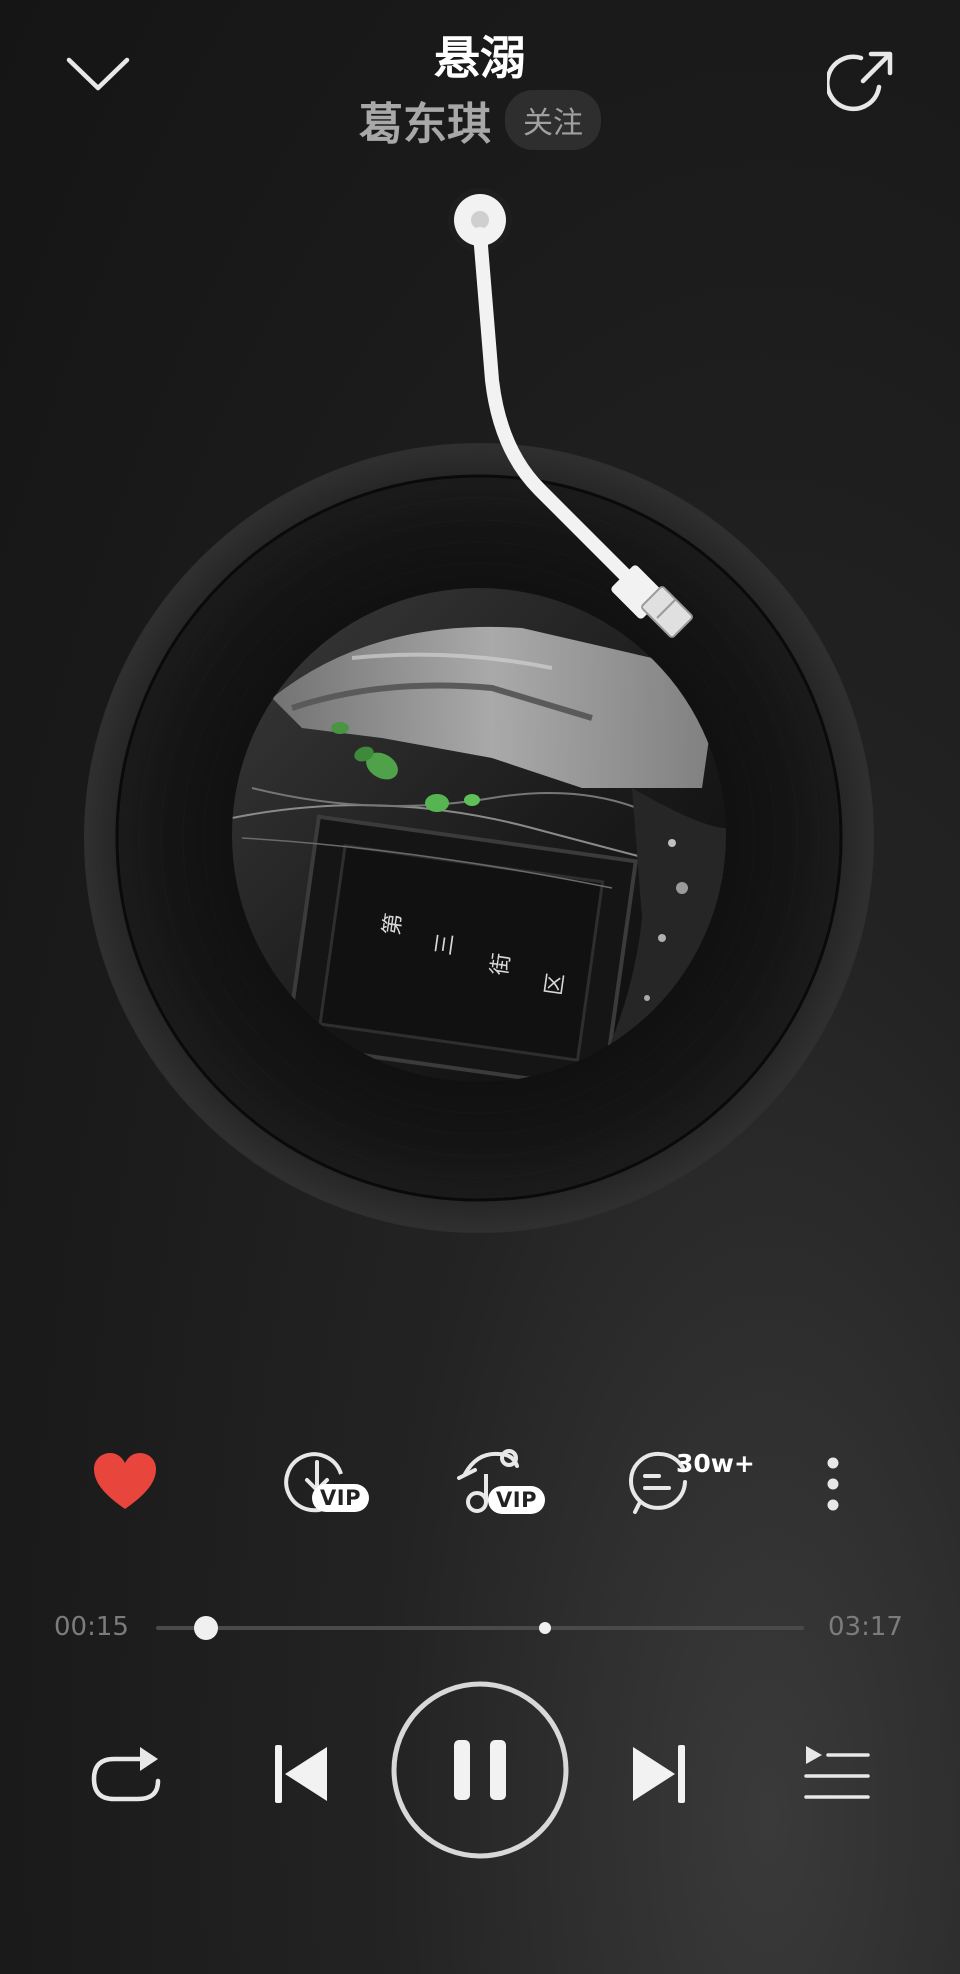 The height and width of the screenshot is (1974, 960). Describe the element at coordinates (865, 1627) in the screenshot. I see `total-time: 03:17` at that location.